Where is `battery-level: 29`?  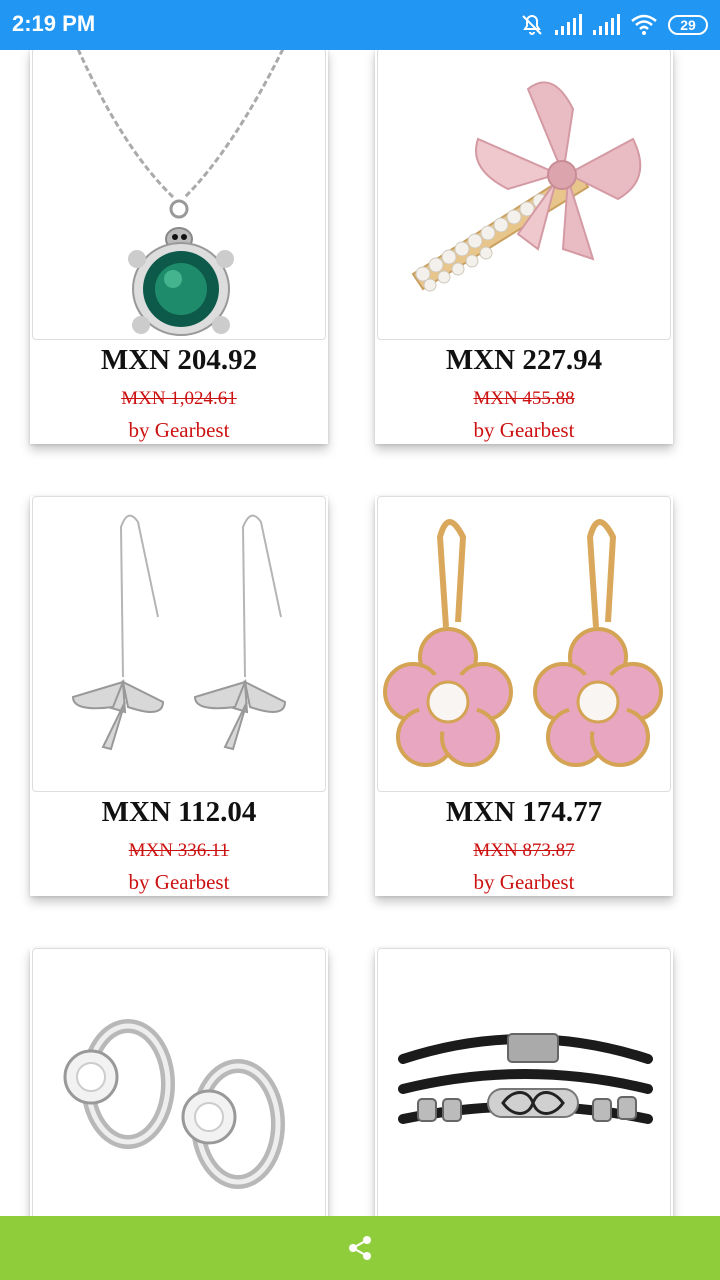 battery-level: 29 is located at coordinates (688, 25).